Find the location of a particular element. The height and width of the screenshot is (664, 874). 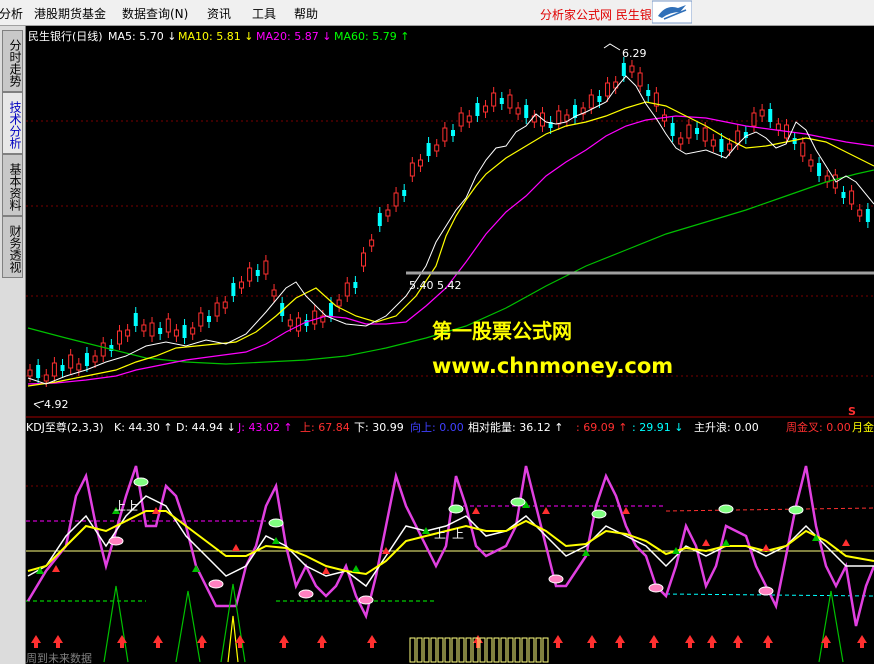

menu-hk-futures-funds: 港股期货基金 is located at coordinates (70, 13).